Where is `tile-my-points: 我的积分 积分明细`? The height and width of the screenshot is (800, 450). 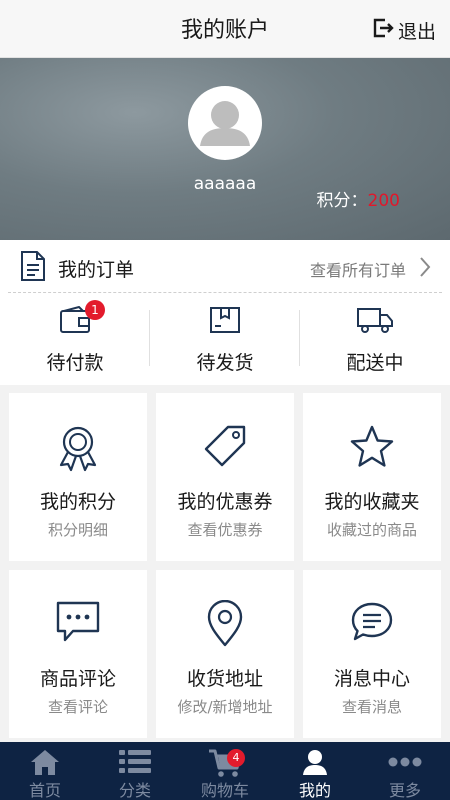 tile-my-points: 我的积分 积分明细 is located at coordinates (78, 477).